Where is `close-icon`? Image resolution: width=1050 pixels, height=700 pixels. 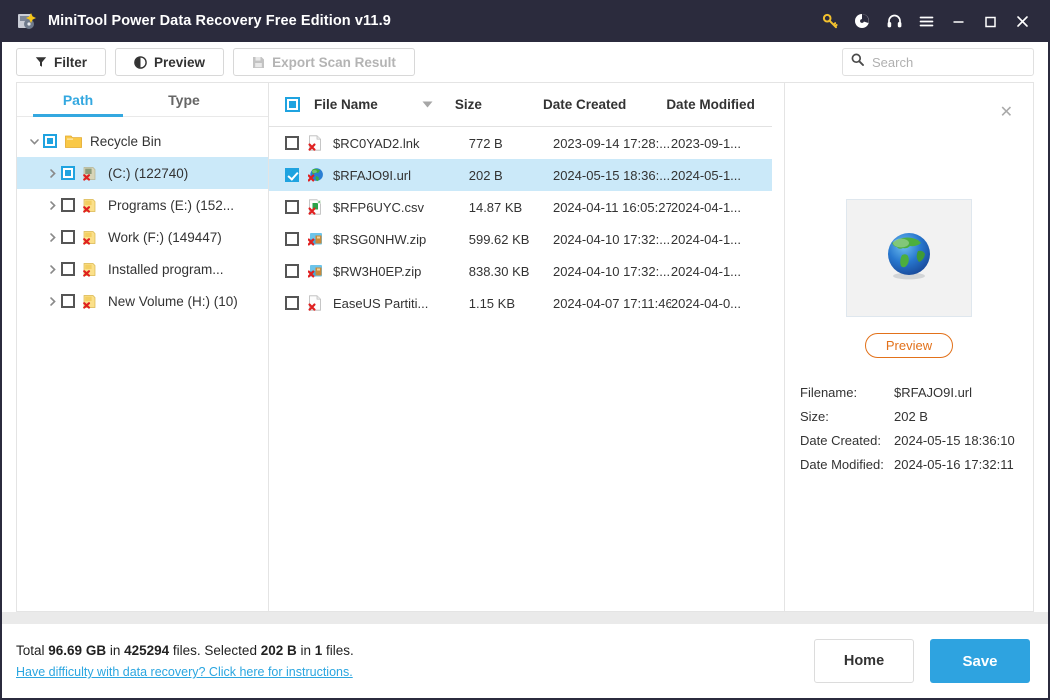
close-icon is located at coordinates (1022, 21).